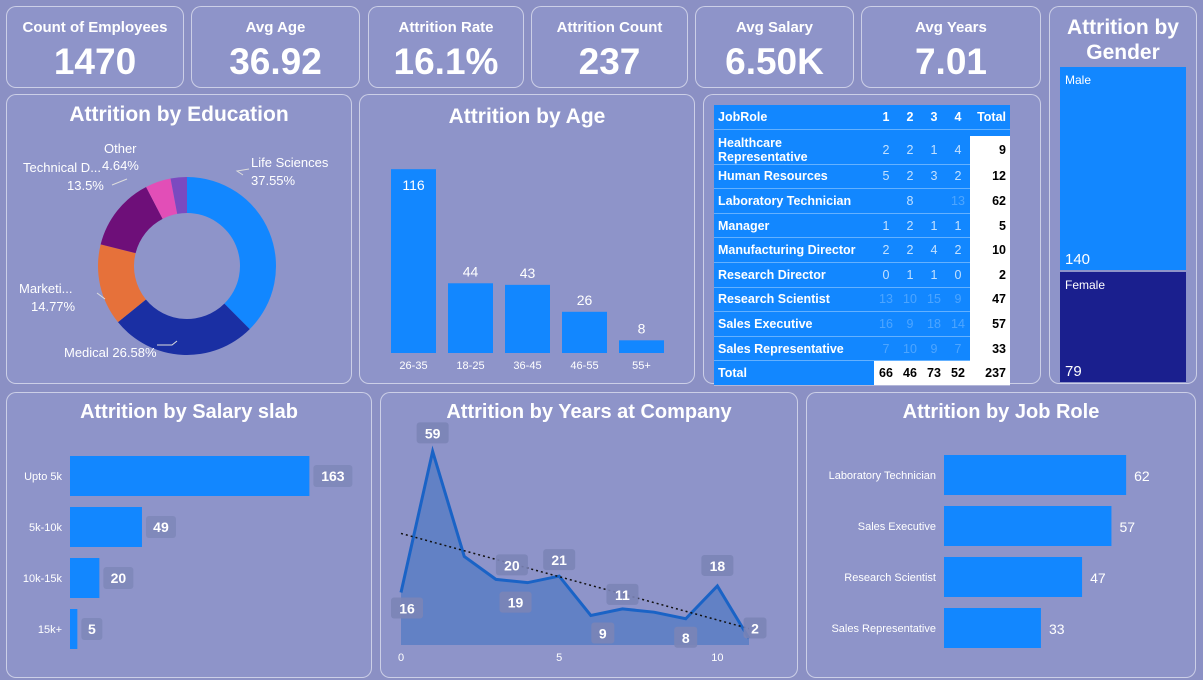 This screenshot has height=680, width=1203. Describe the element at coordinates (862, 201) in the screenshot. I see `matrix-row: Laboratory Technician 8 13 62` at that location.